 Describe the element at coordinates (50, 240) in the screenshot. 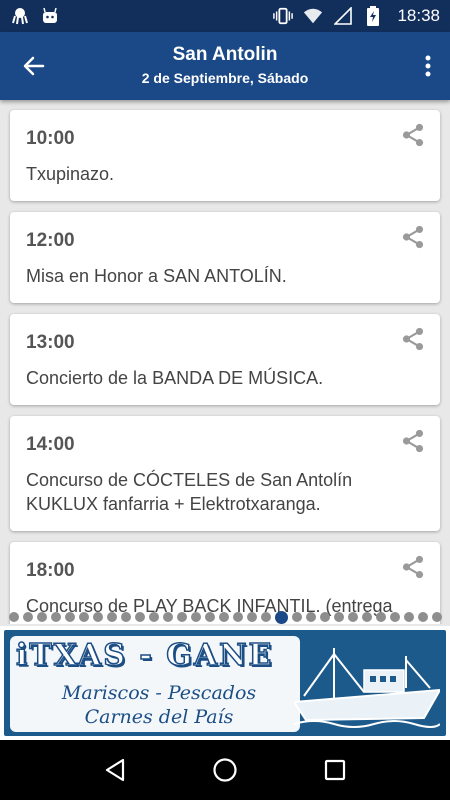

I see `event-time: 12:00` at that location.